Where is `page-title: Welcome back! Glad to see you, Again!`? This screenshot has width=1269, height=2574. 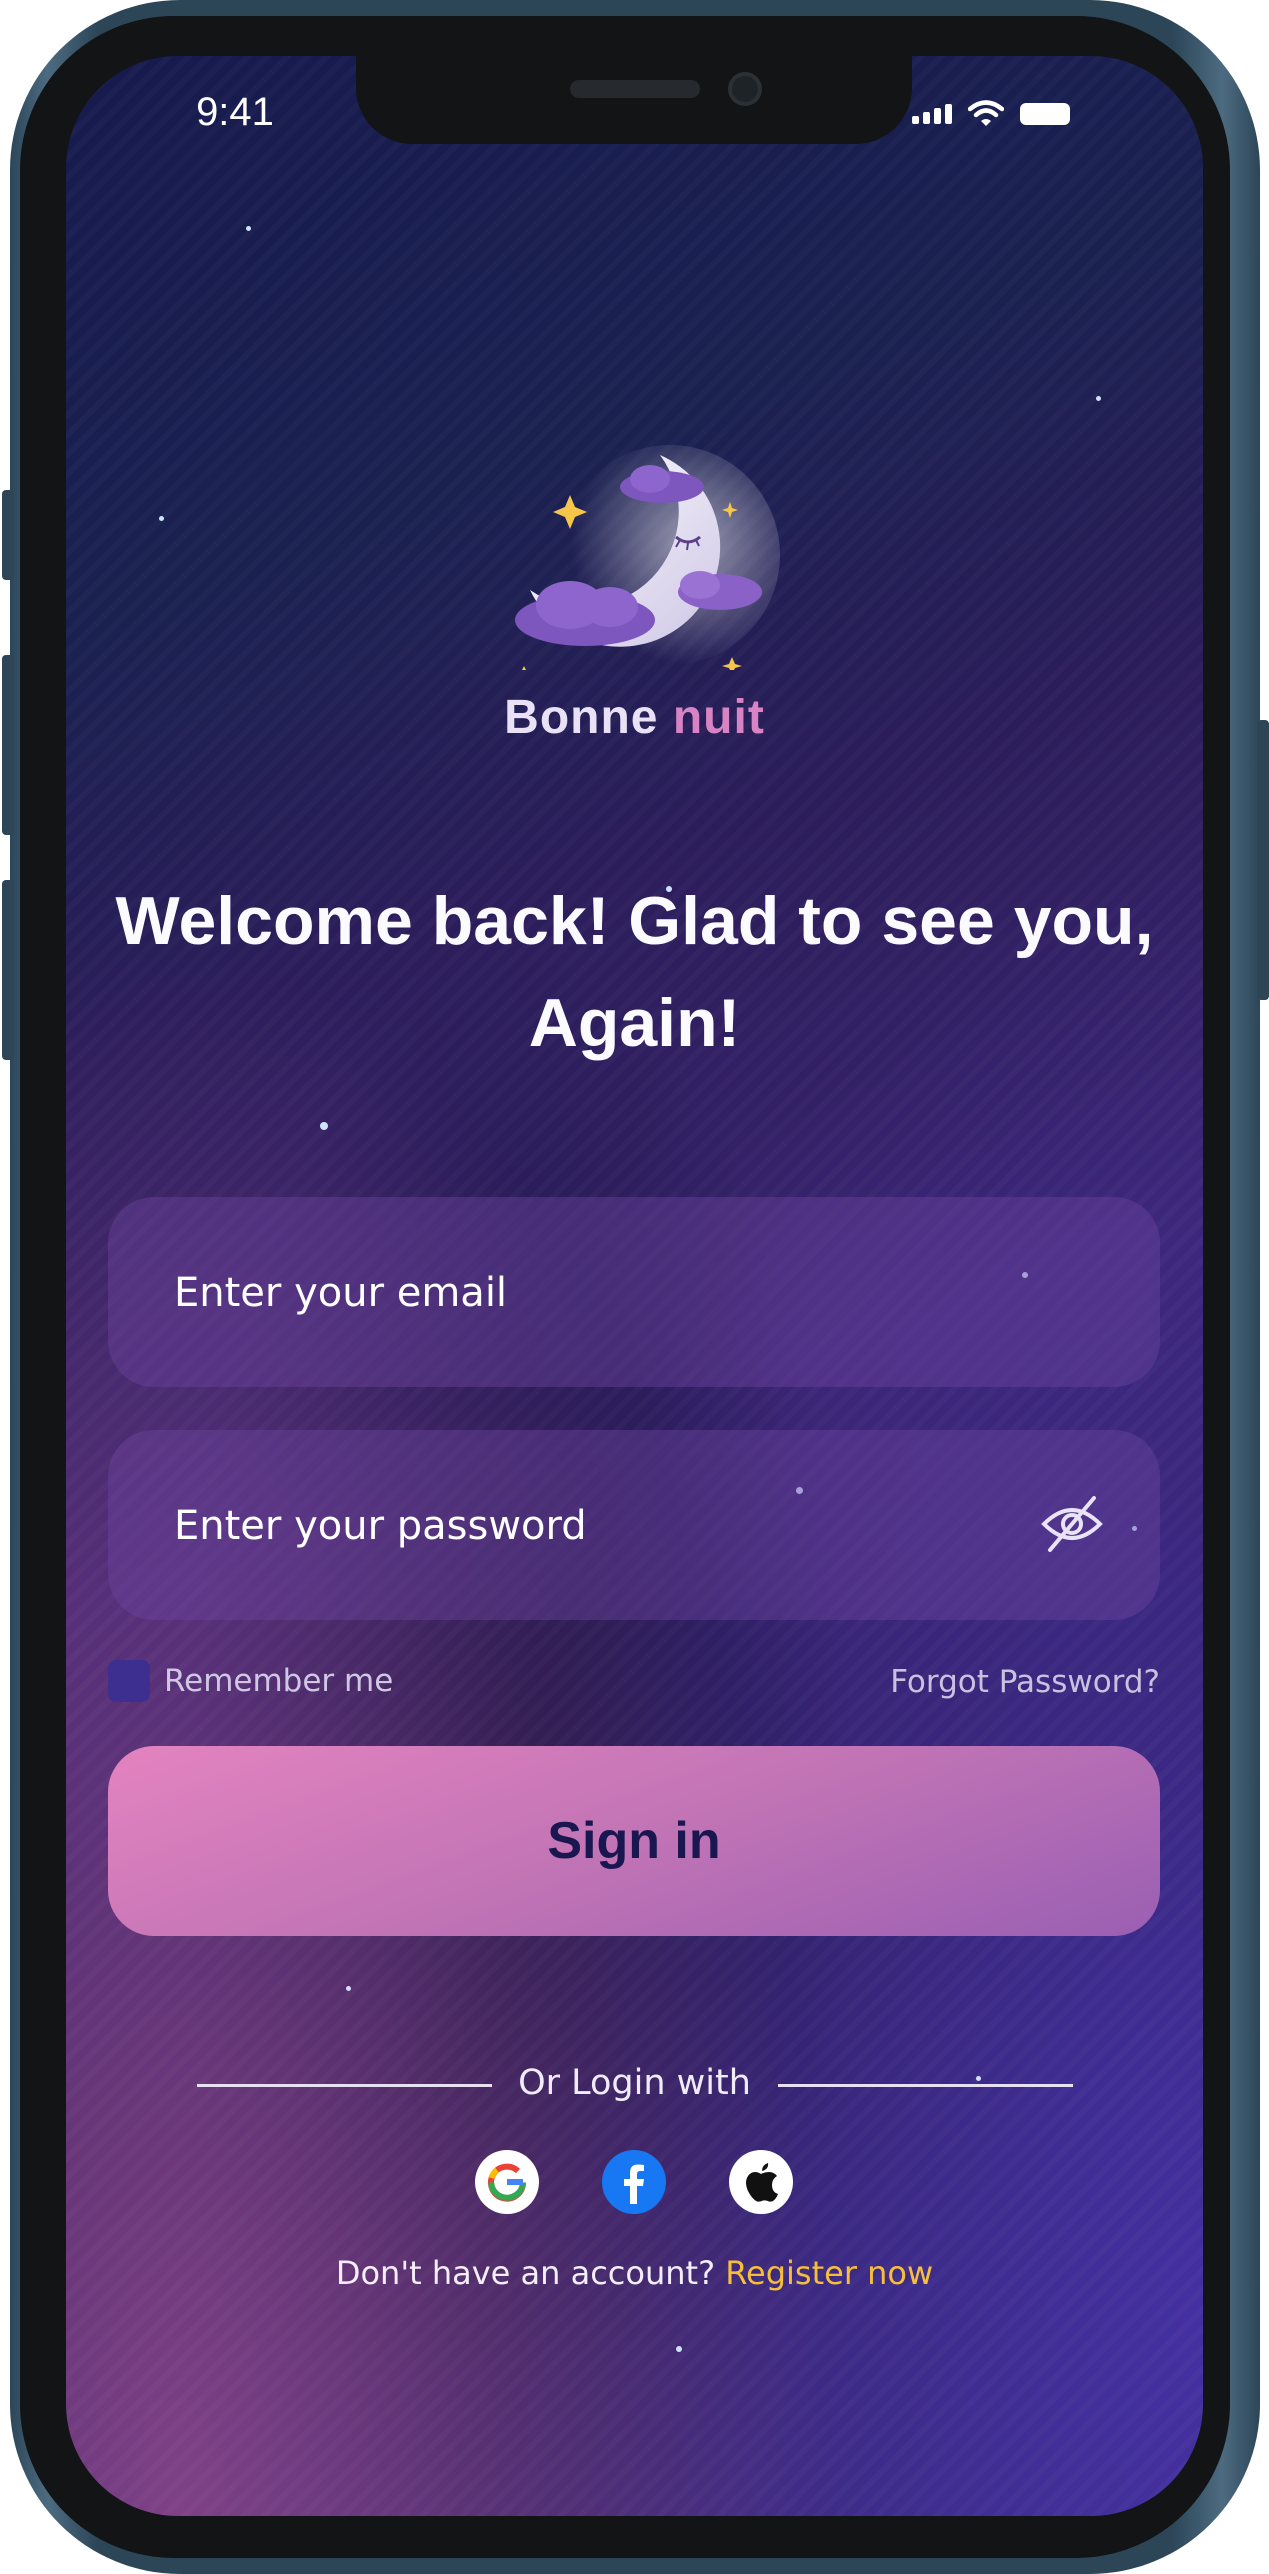
page-title: Welcome back! Glad to see you, Again! is located at coordinates (634, 972).